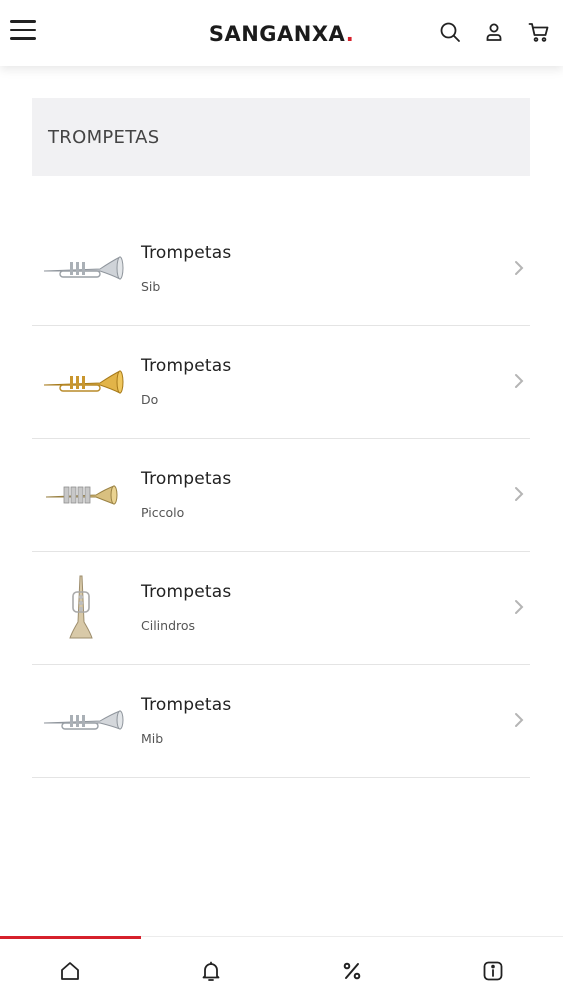  Describe the element at coordinates (281, 382) in the screenshot. I see `list-item: Trompetas Do` at that location.